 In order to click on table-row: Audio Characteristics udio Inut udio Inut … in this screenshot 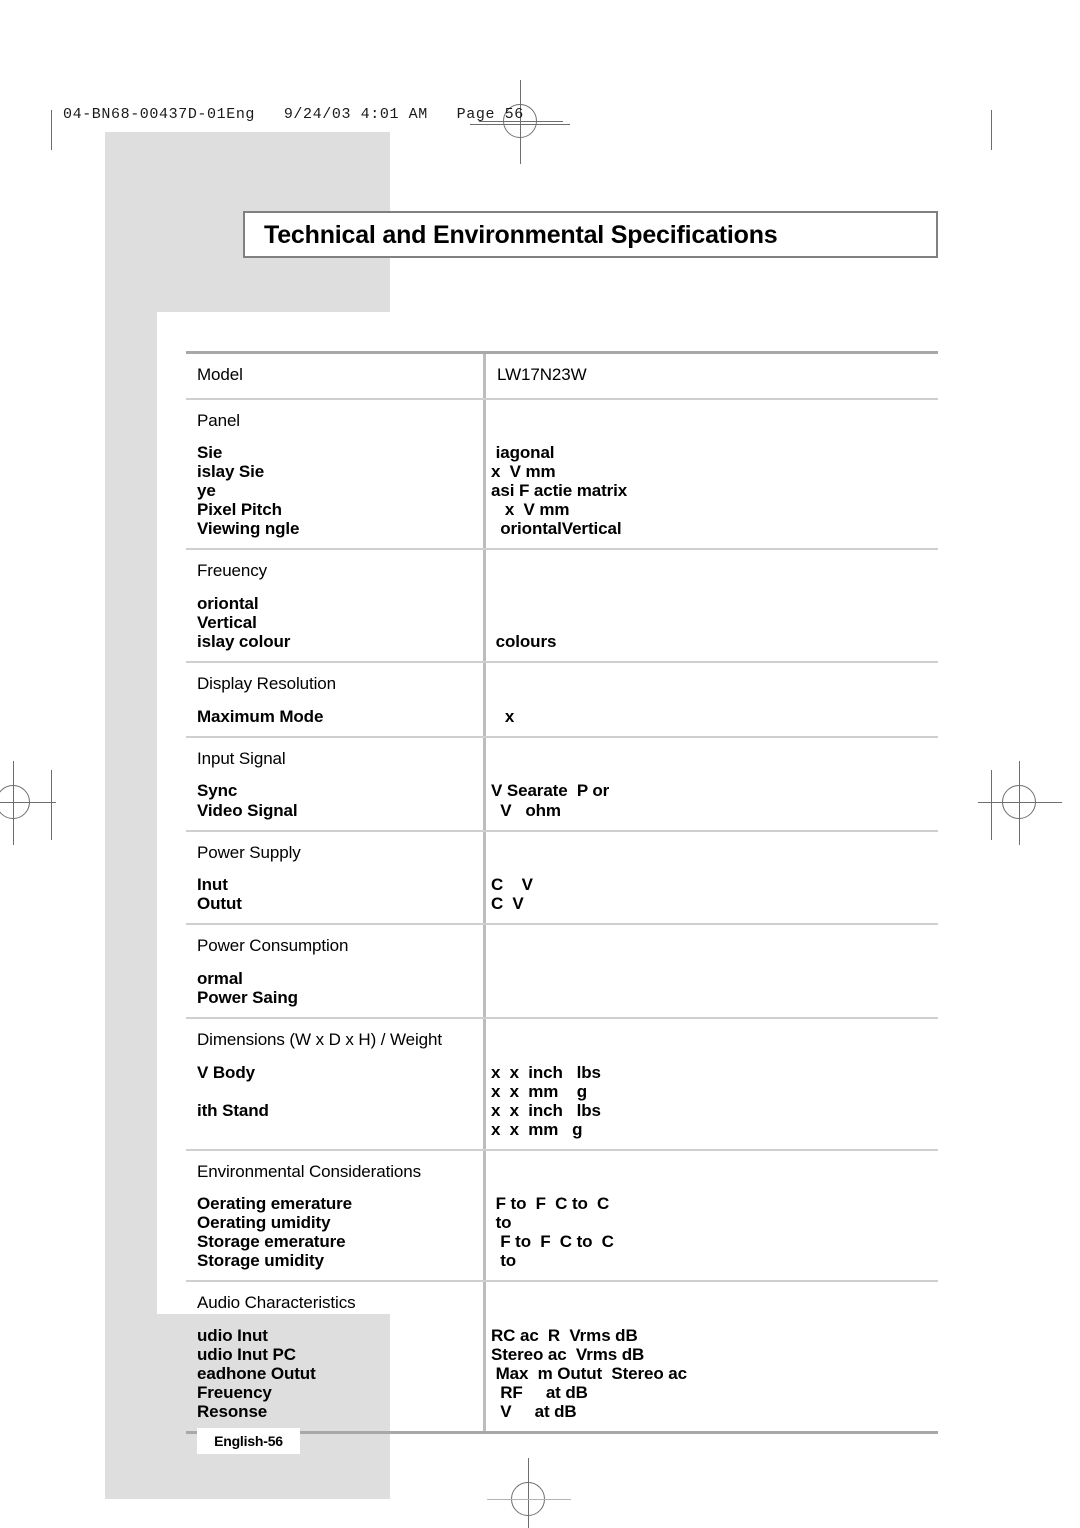, I will do `click(562, 1357)`.